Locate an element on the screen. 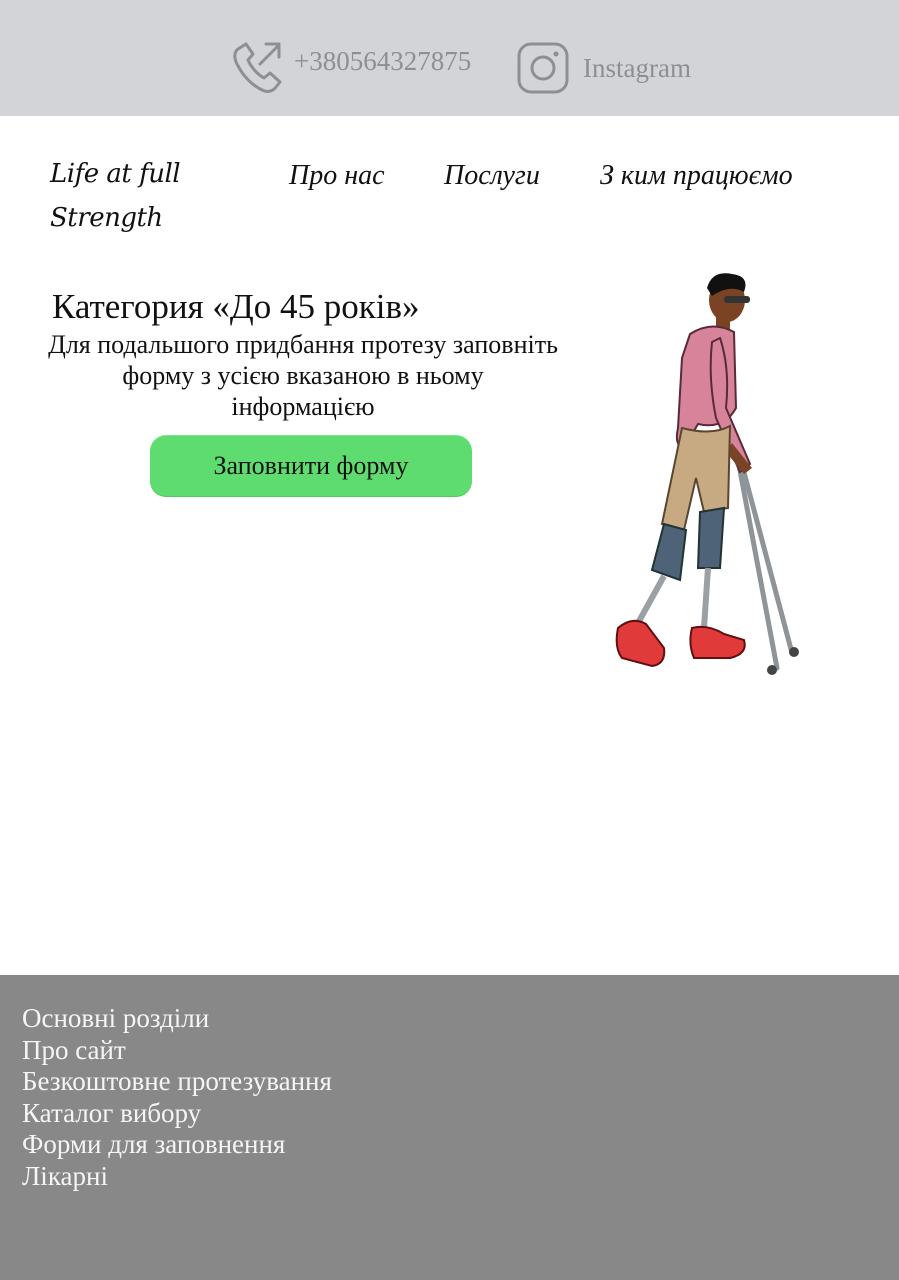  footer-link-main-sections: Основні розділи is located at coordinates (177, 1019).